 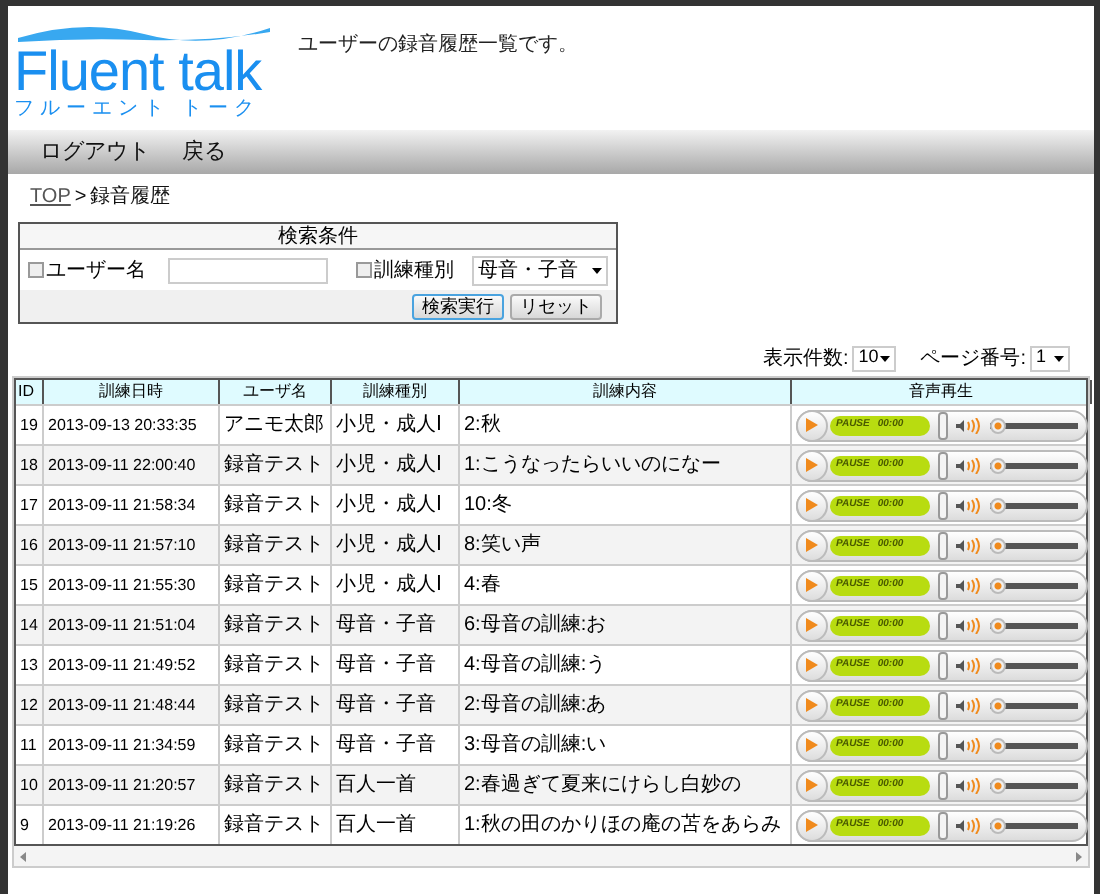 I want to click on checkbox-label: 訓練種別, so click(x=414, y=271).